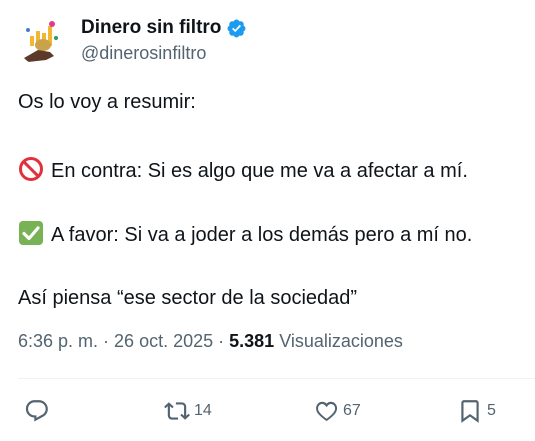 Image resolution: width=535 pixels, height=441 pixels. What do you see at coordinates (266, 39) in the screenshot?
I see `tweet-header: Dinero sin filtro @dinerosinfiltro` at bounding box center [266, 39].